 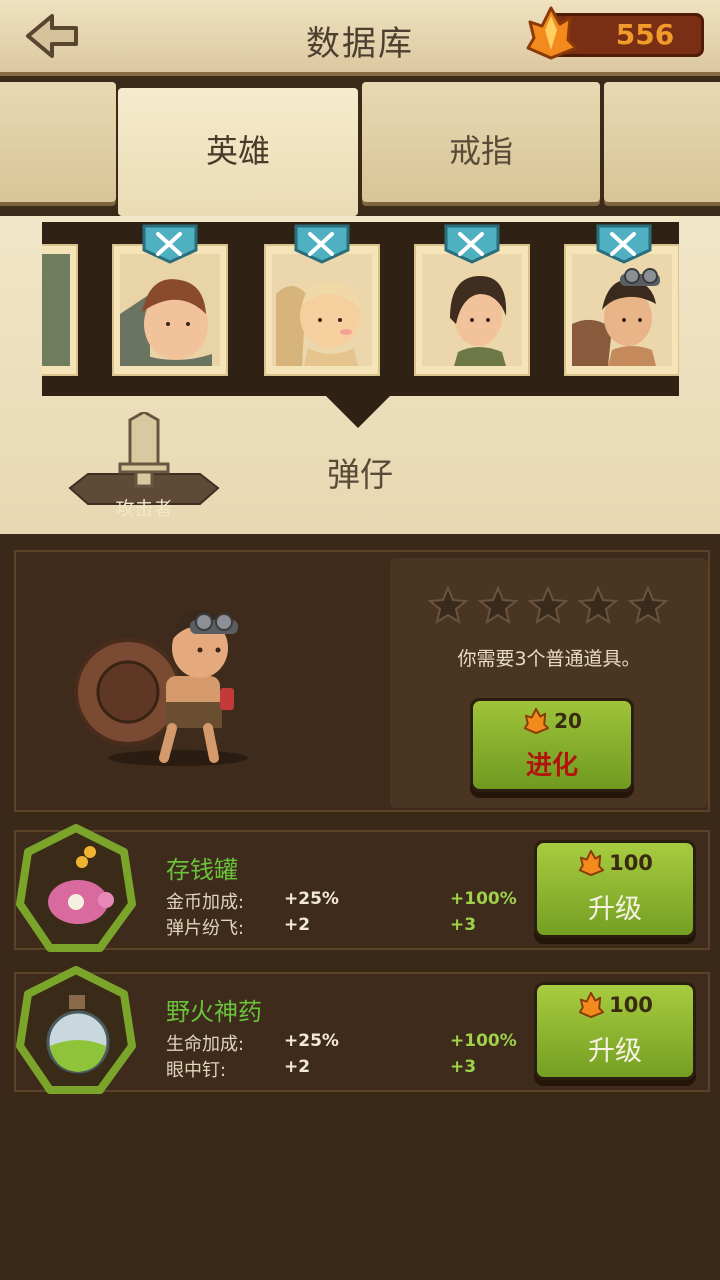 I want to click on hero-portrait, so click(x=60, y=310).